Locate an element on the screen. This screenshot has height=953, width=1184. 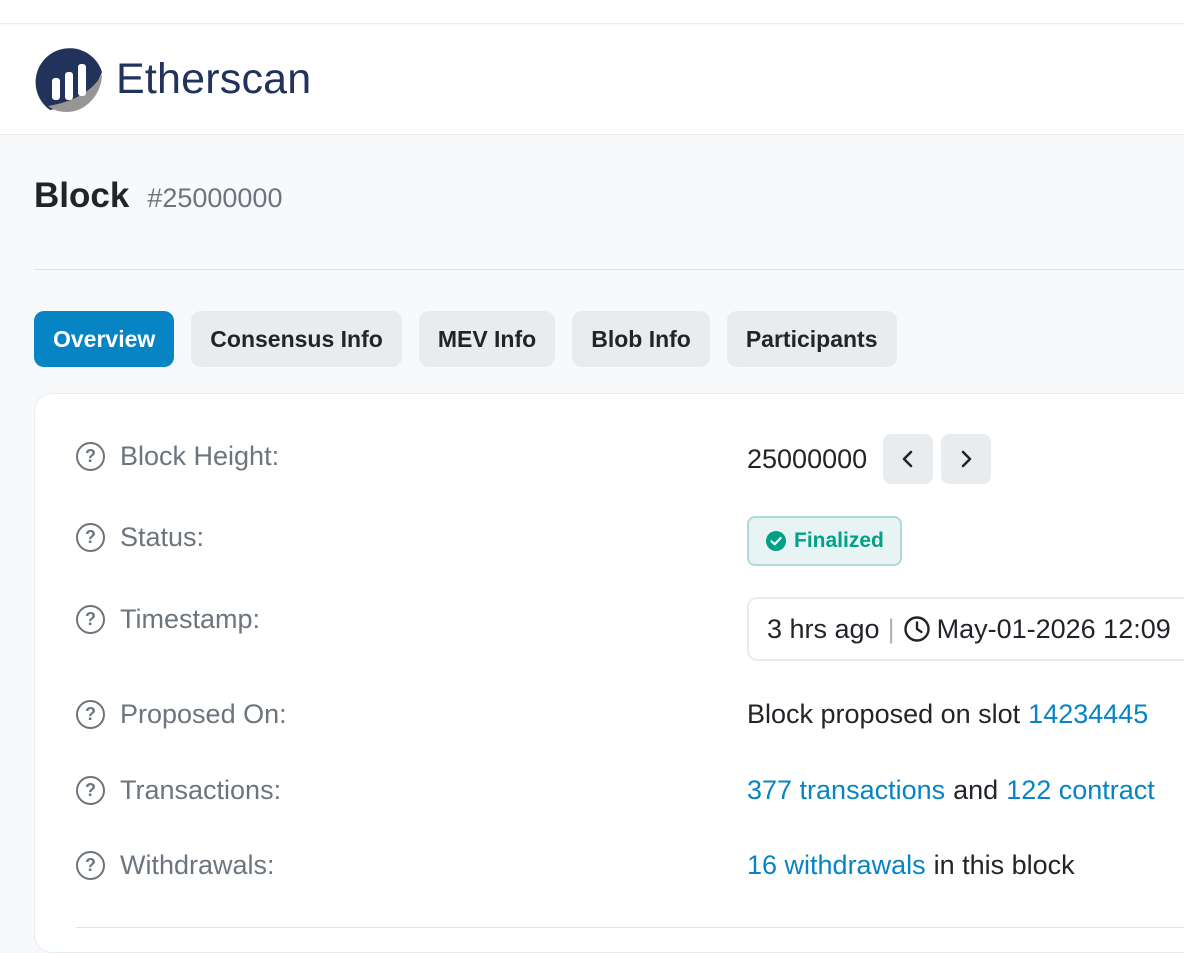
proposed-on-label-row: ? Proposed On: is located at coordinates (181, 714).